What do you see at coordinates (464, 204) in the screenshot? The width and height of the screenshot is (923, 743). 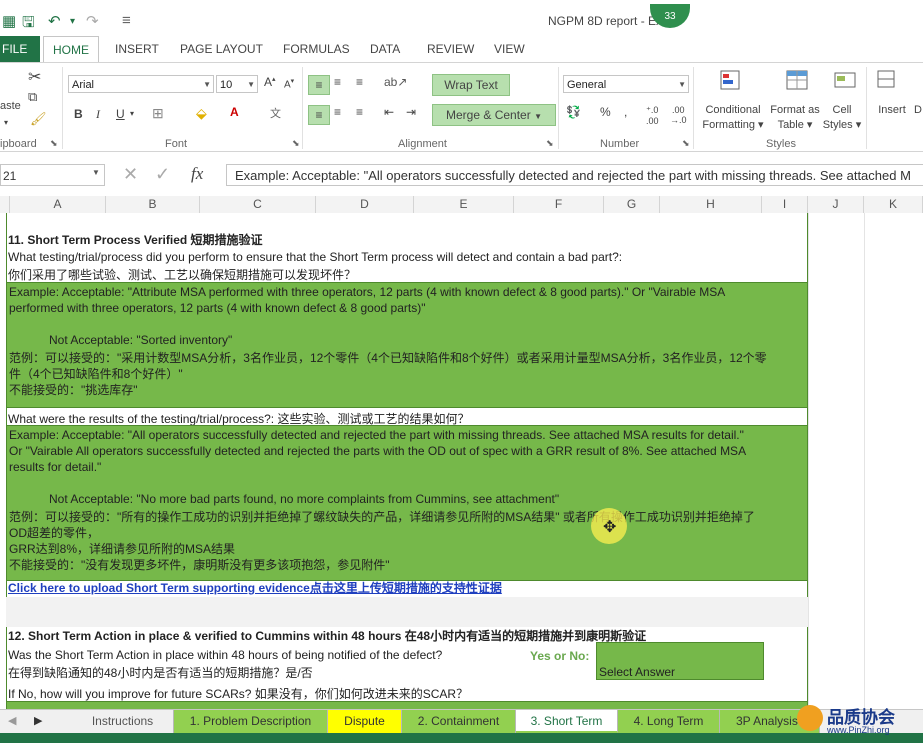 I see `column-header-e: E` at bounding box center [464, 204].